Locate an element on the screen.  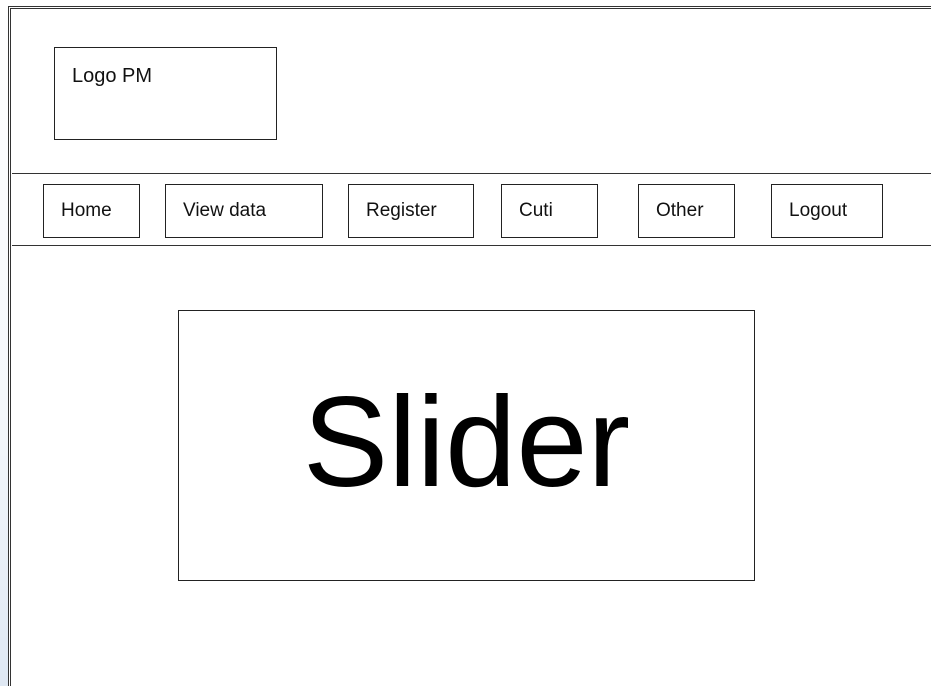
nav-divider is located at coordinates (471, 245).